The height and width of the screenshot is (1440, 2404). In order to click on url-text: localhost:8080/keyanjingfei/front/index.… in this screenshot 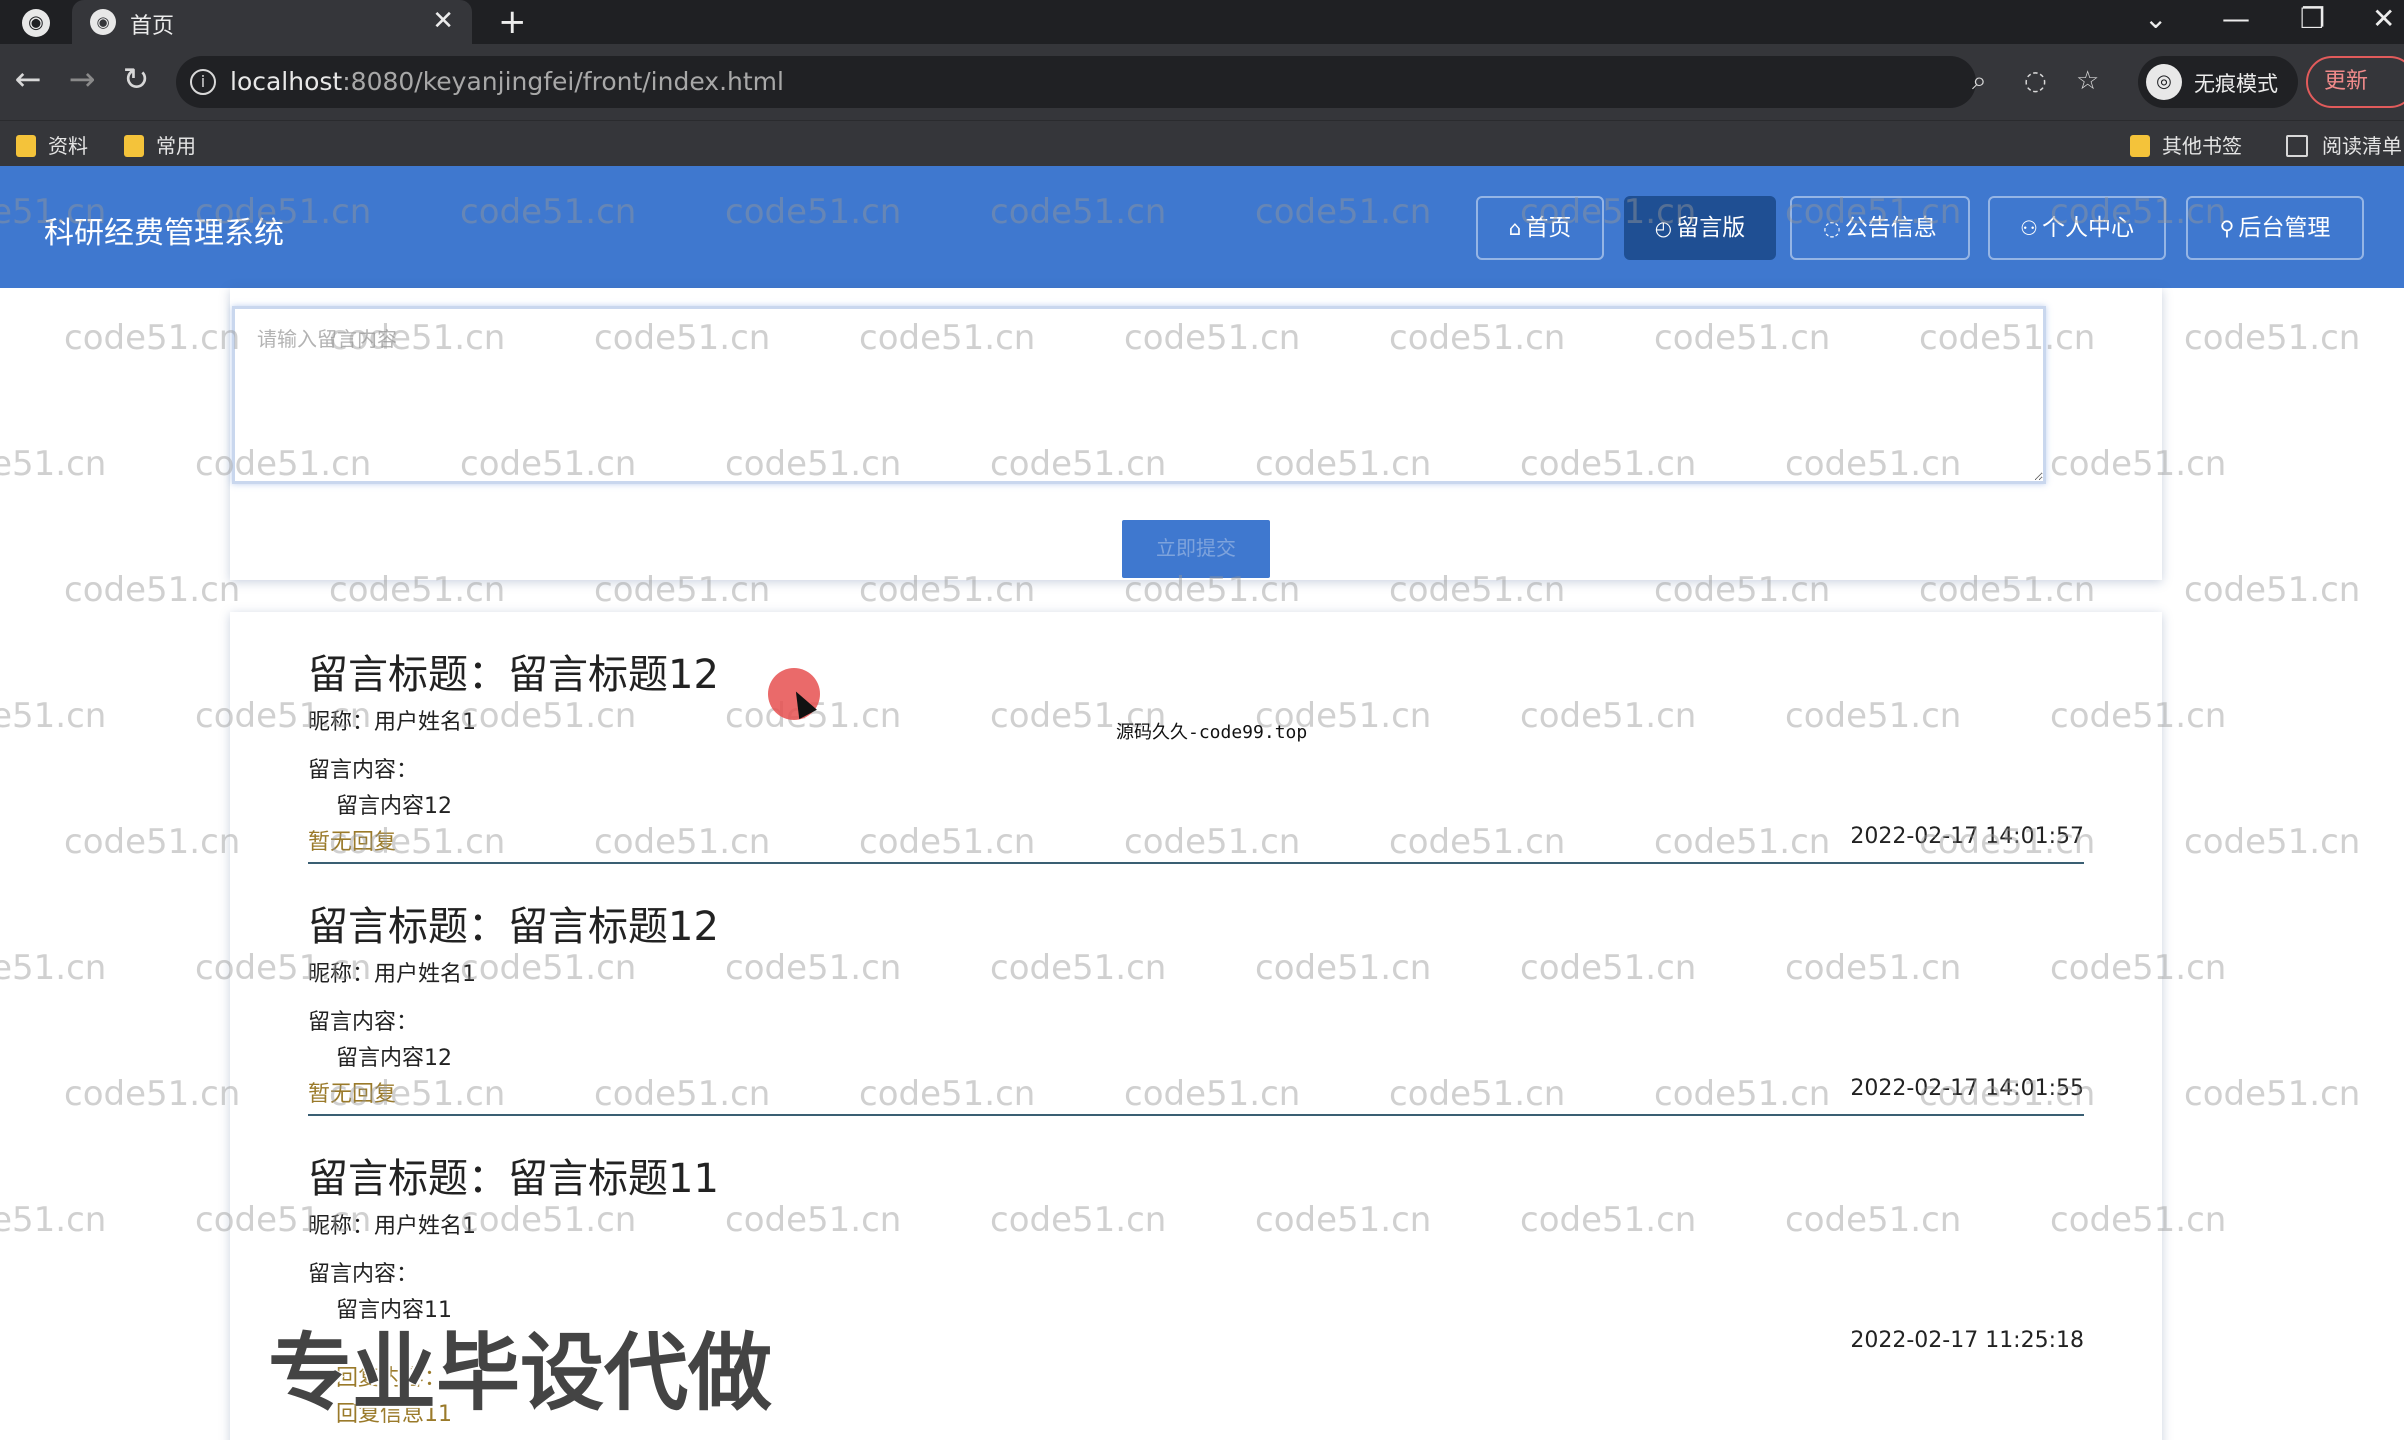, I will do `click(507, 81)`.